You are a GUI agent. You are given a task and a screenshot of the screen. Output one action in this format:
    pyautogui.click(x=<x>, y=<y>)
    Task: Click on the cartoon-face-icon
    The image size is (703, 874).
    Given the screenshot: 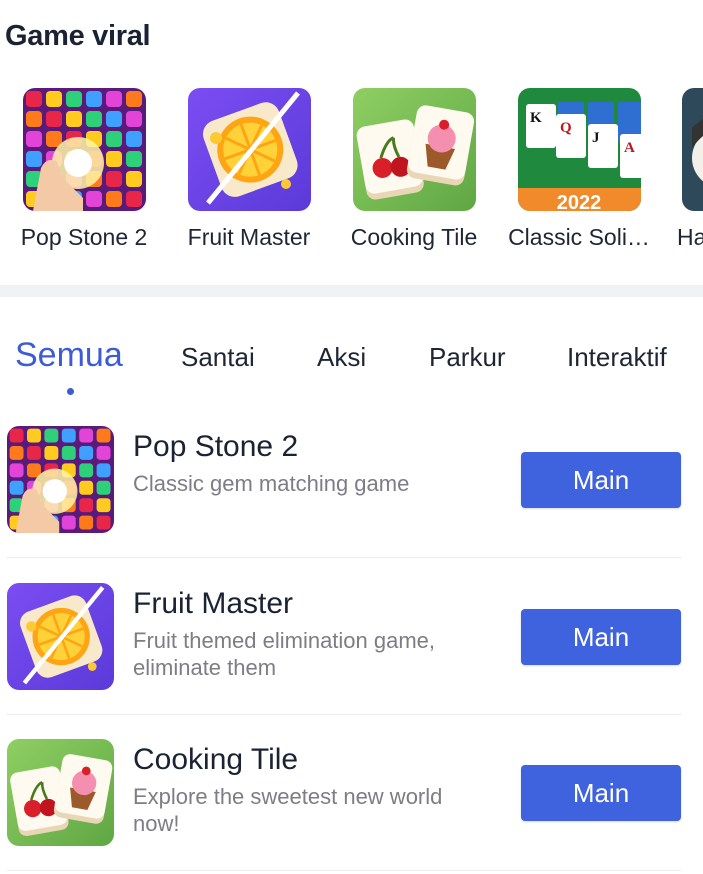 What is the action you would take?
    pyautogui.click(x=692, y=149)
    